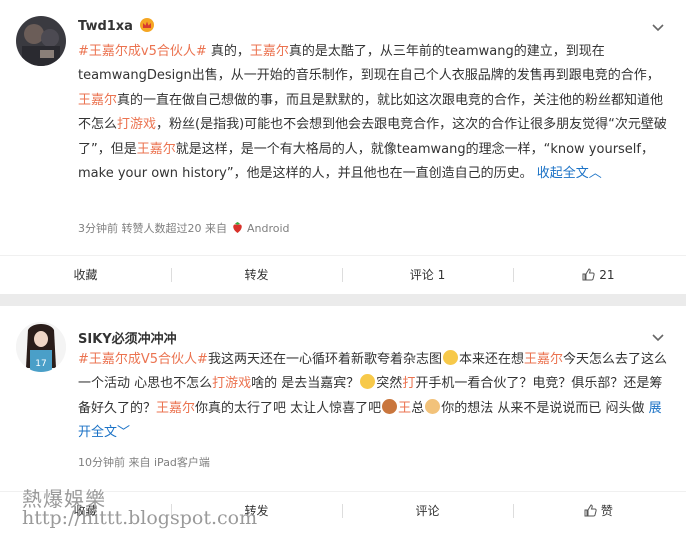  What do you see at coordinates (41, 347) in the screenshot?
I see `user-avatar: 17` at bounding box center [41, 347].